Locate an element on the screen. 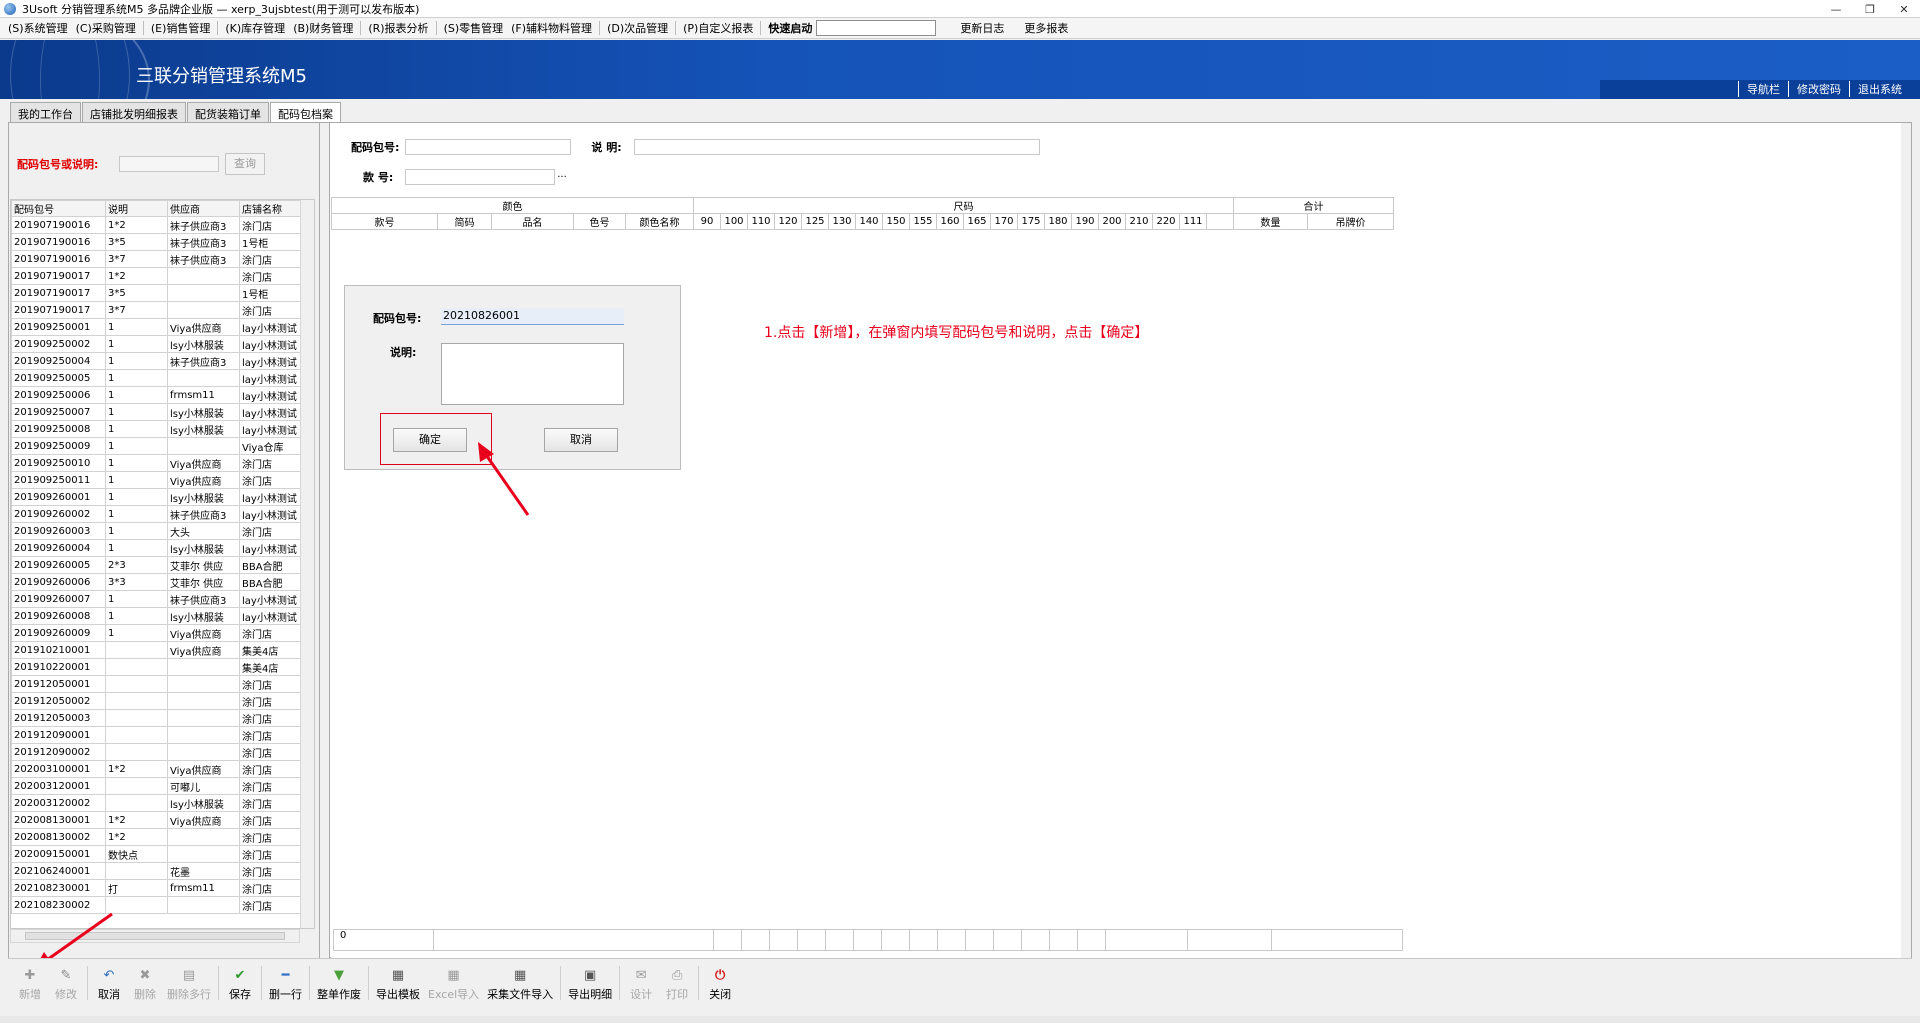 Image resolution: width=1920 pixels, height=1023 pixels. export-template-button: ▦ 导出模板 is located at coordinates (398, 986).